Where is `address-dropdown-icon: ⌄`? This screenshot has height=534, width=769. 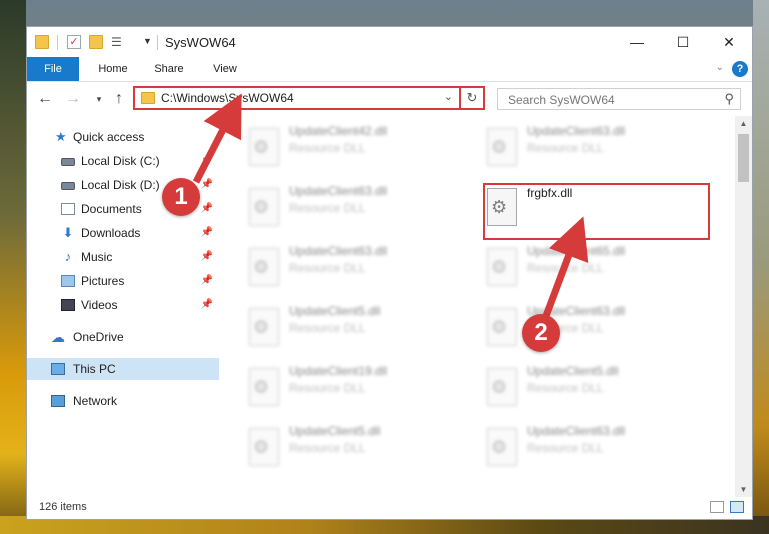 address-dropdown-icon: ⌄ is located at coordinates (448, 96).